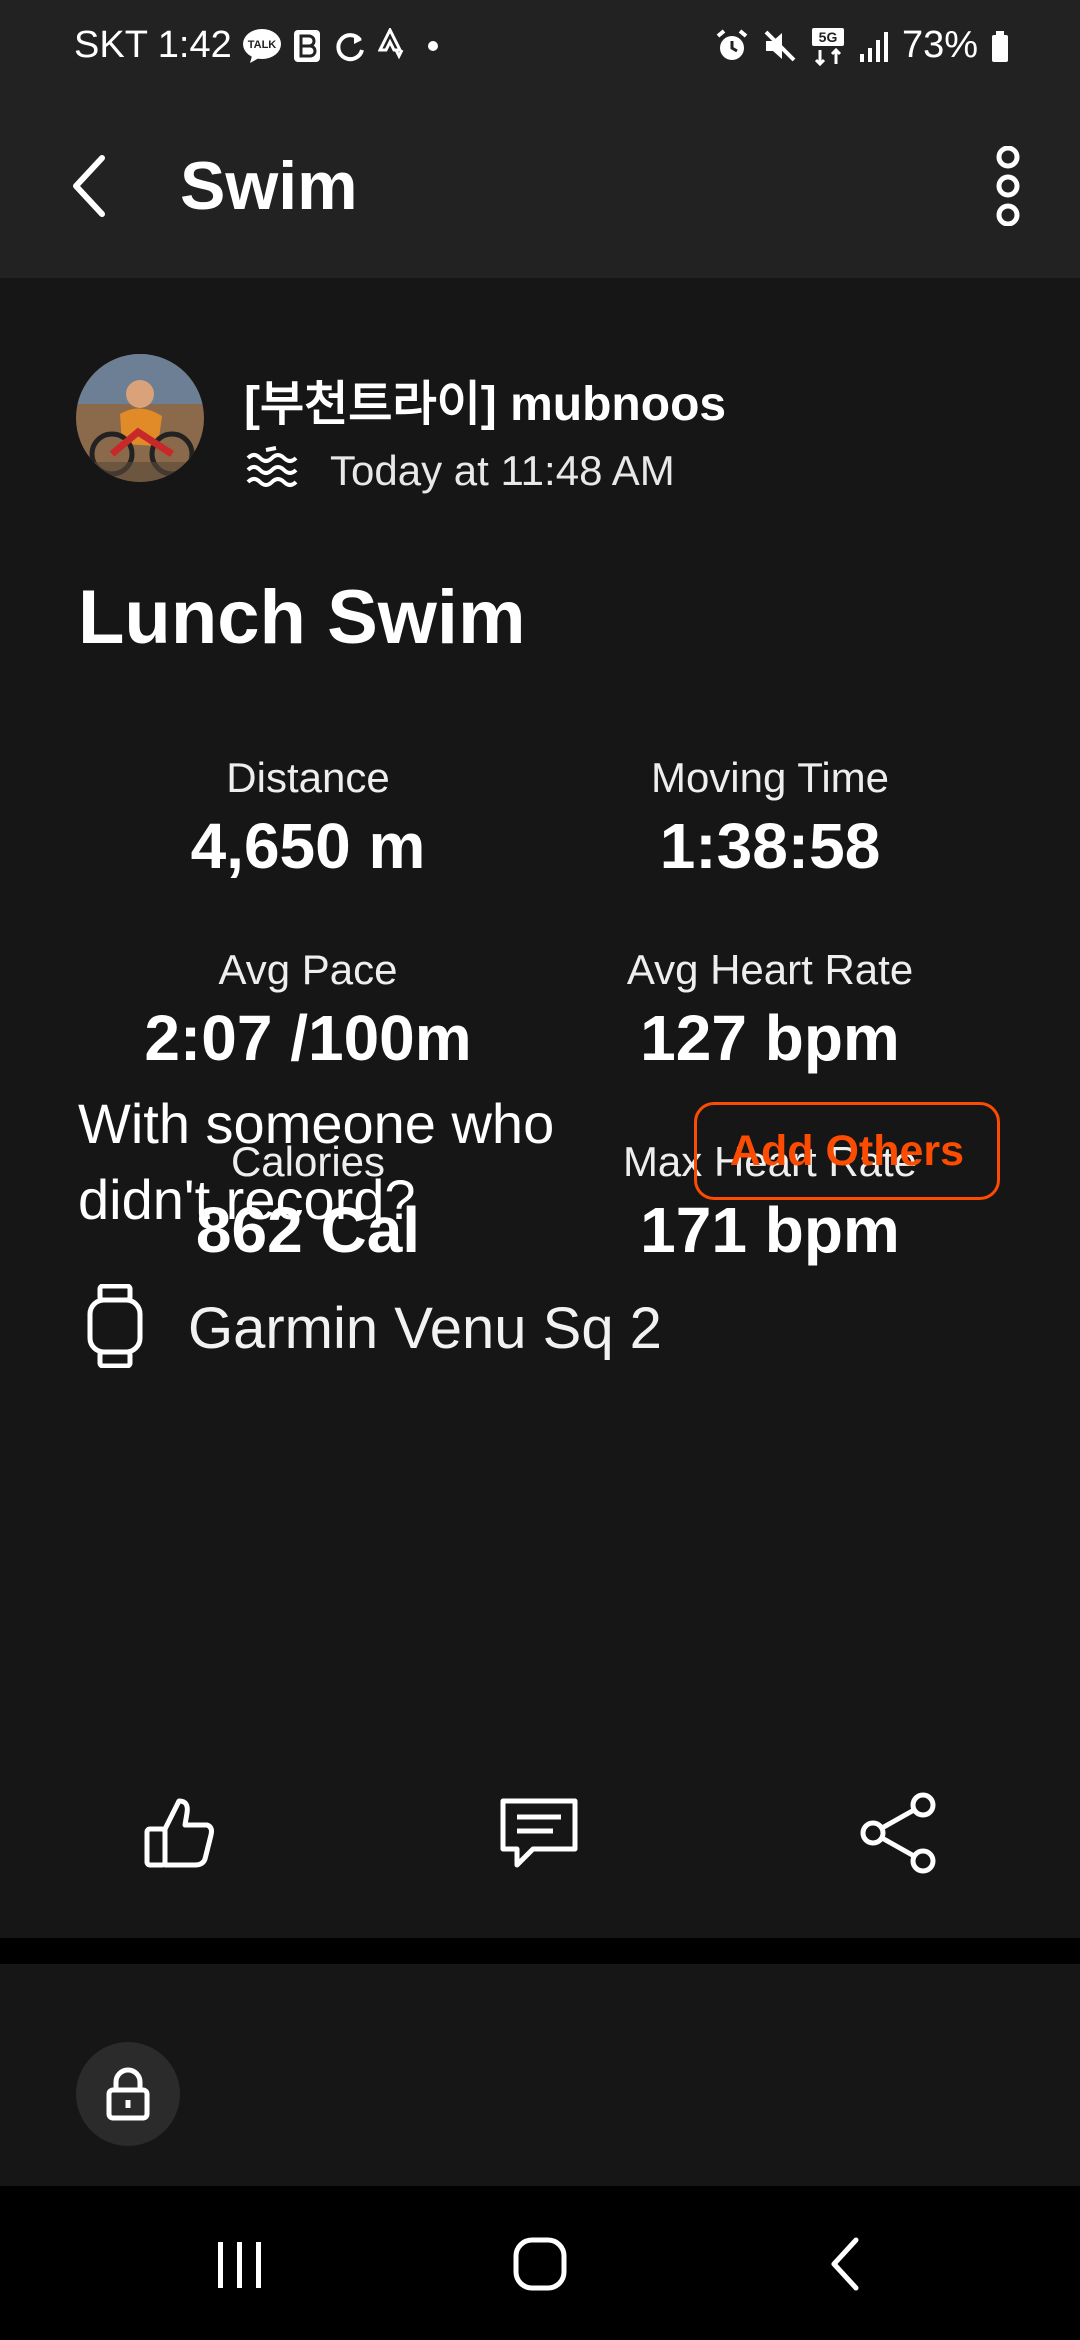  Describe the element at coordinates (485, 399) in the screenshot. I see `athlete-name: [부천트라이] mubnoos` at that location.